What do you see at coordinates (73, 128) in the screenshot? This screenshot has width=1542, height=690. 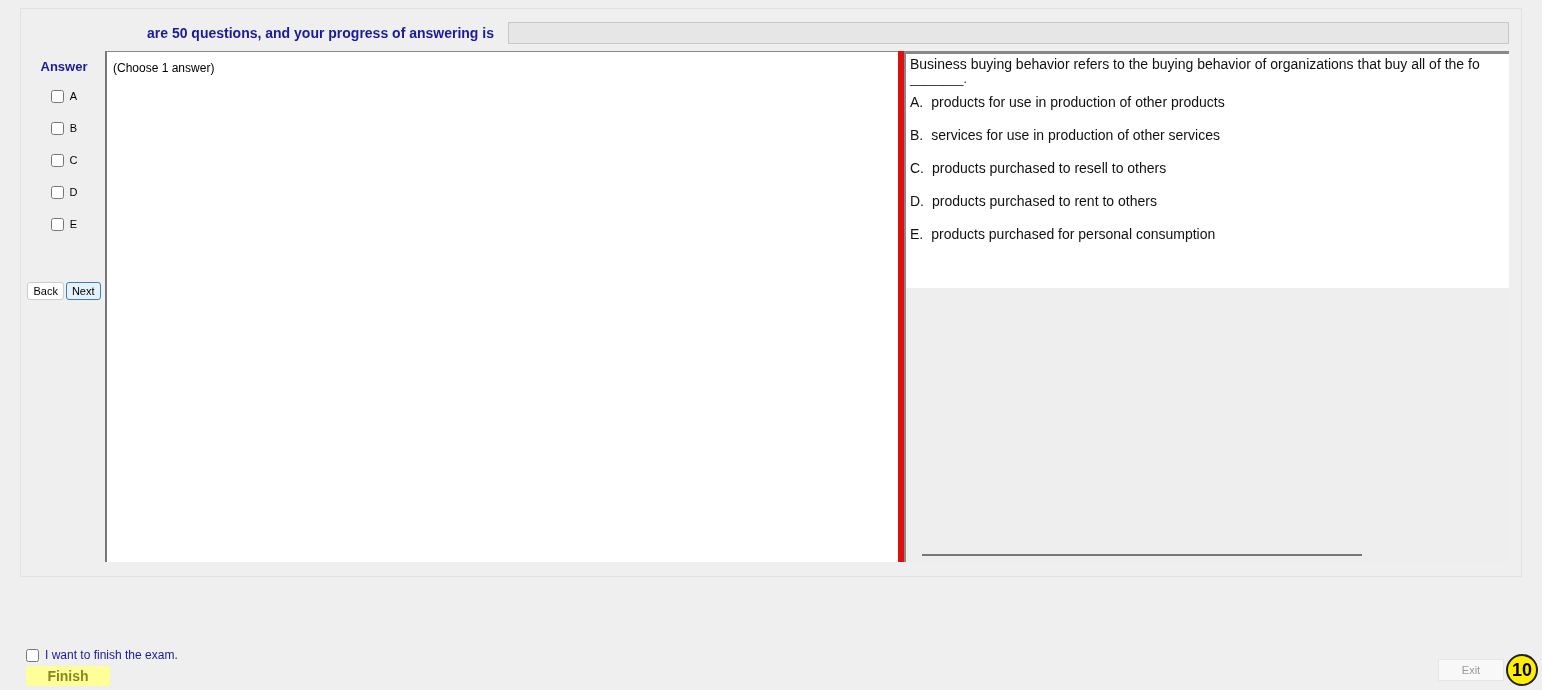 I see `option-label: B` at bounding box center [73, 128].